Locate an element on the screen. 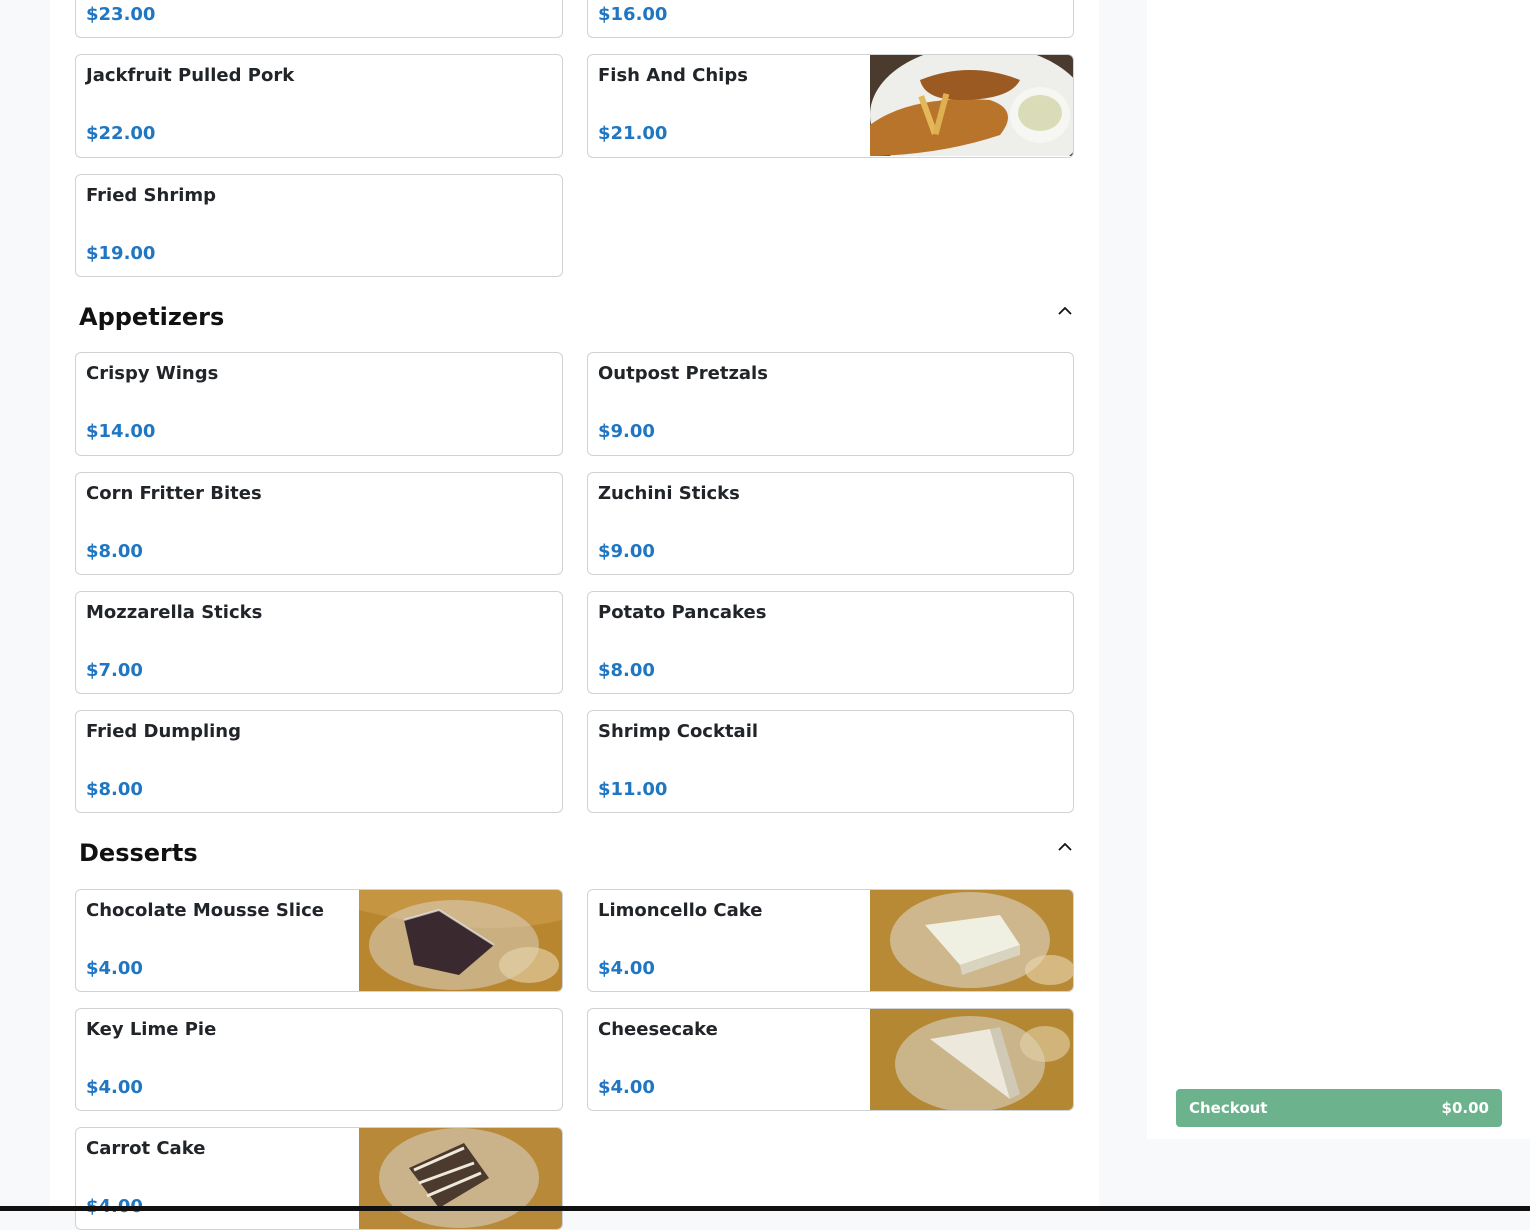 This screenshot has width=1530, height=1230. item-name: Mozzarella Sticks is located at coordinates (174, 612).